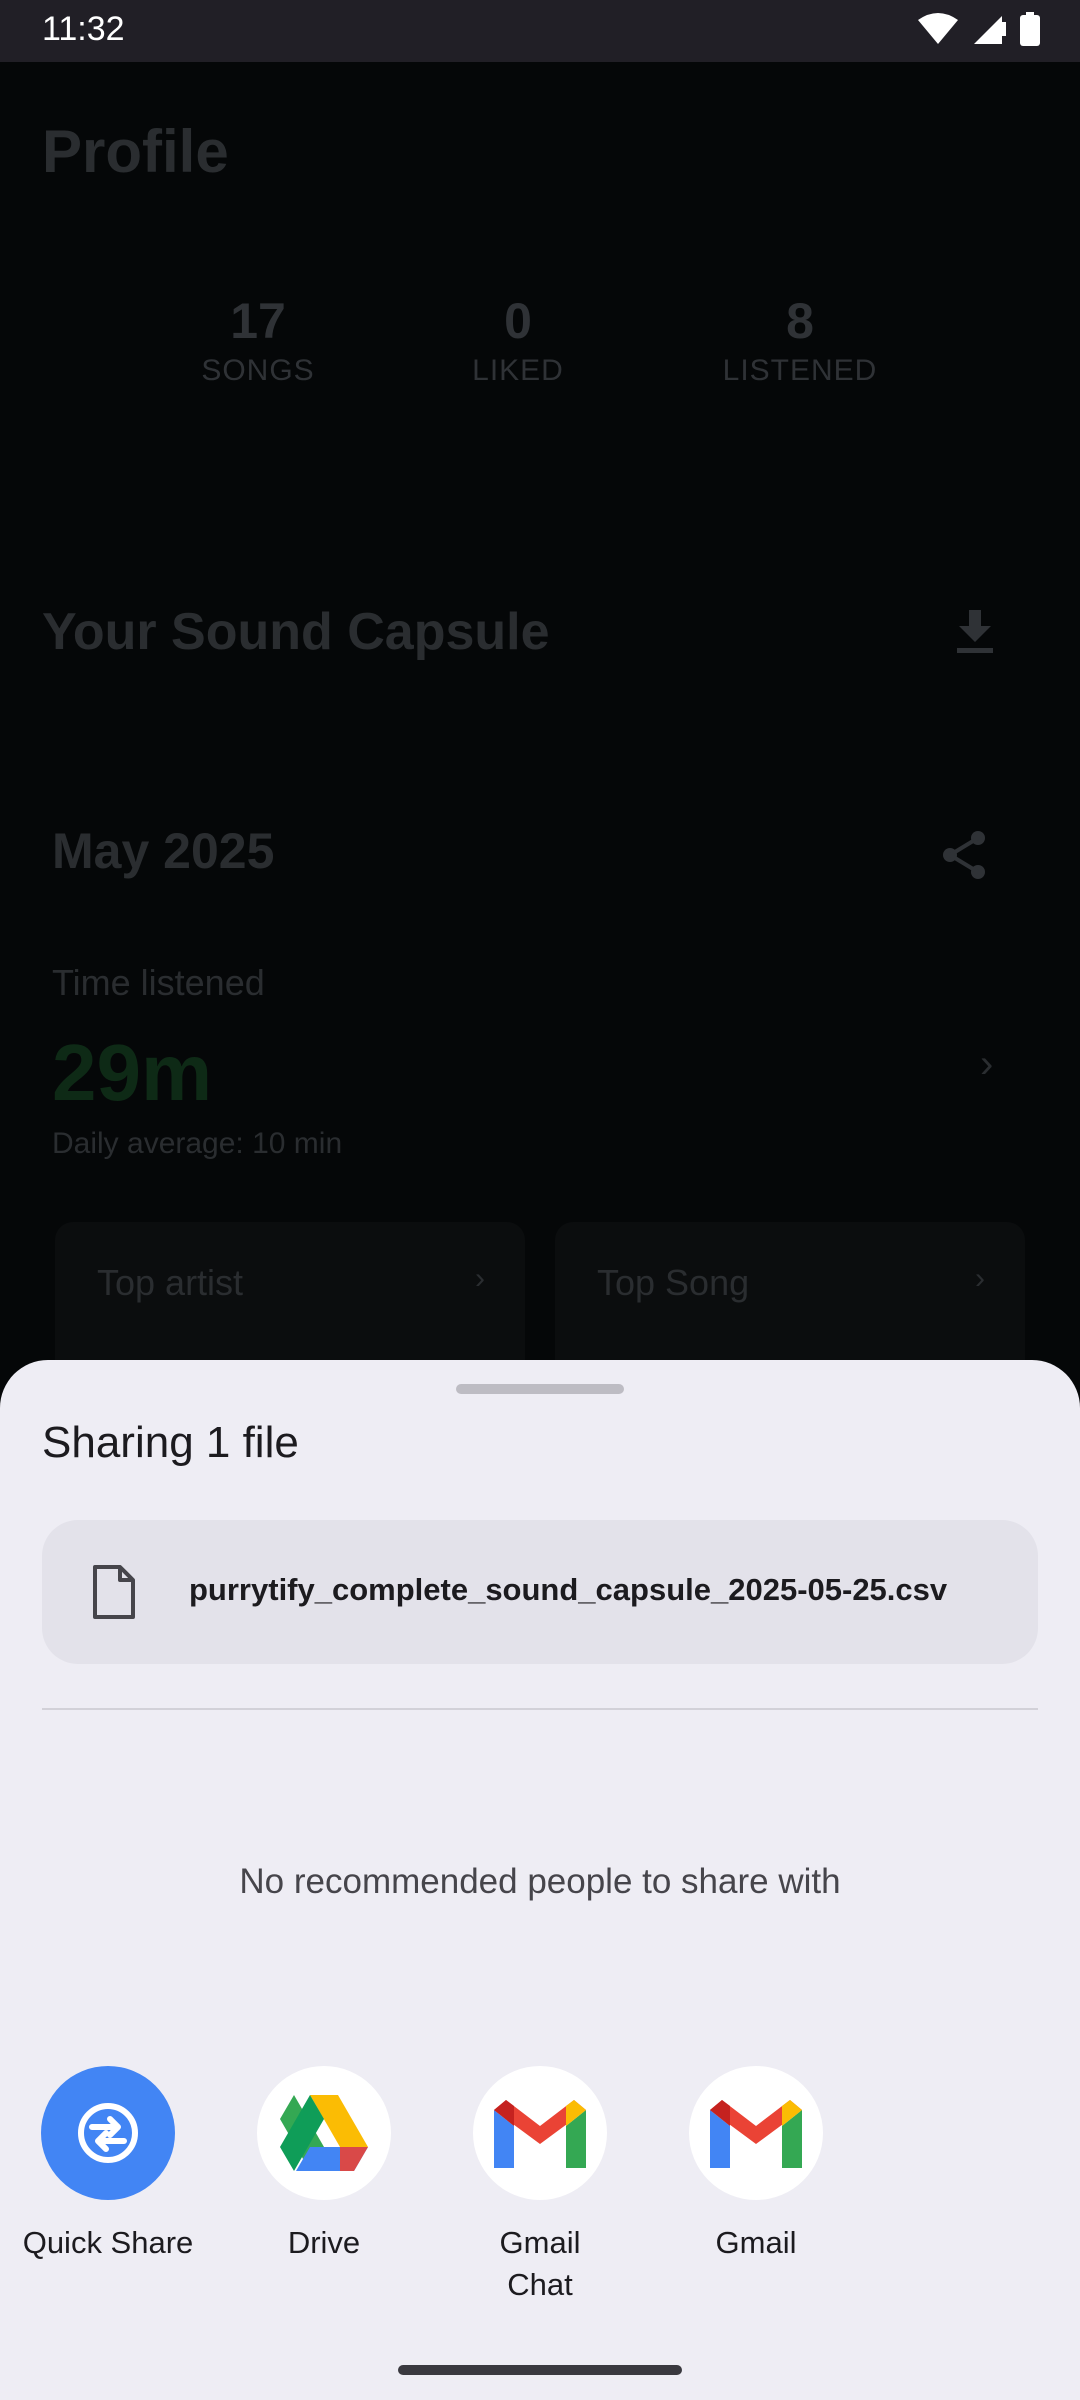 The image size is (1080, 2400). I want to click on share-sheet-title: Sharing 1 file, so click(170, 1442).